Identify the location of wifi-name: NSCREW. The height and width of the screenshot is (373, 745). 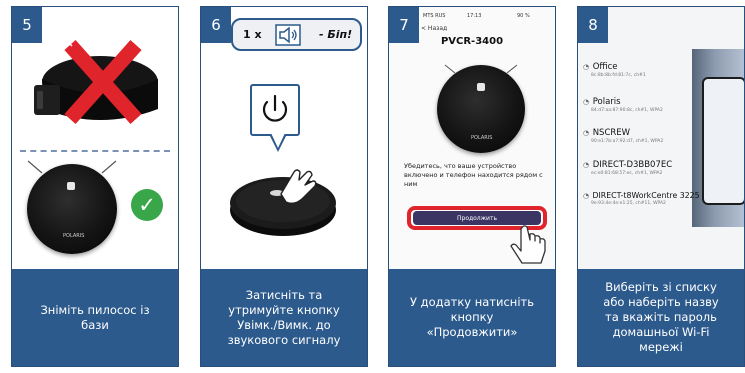
(611, 133).